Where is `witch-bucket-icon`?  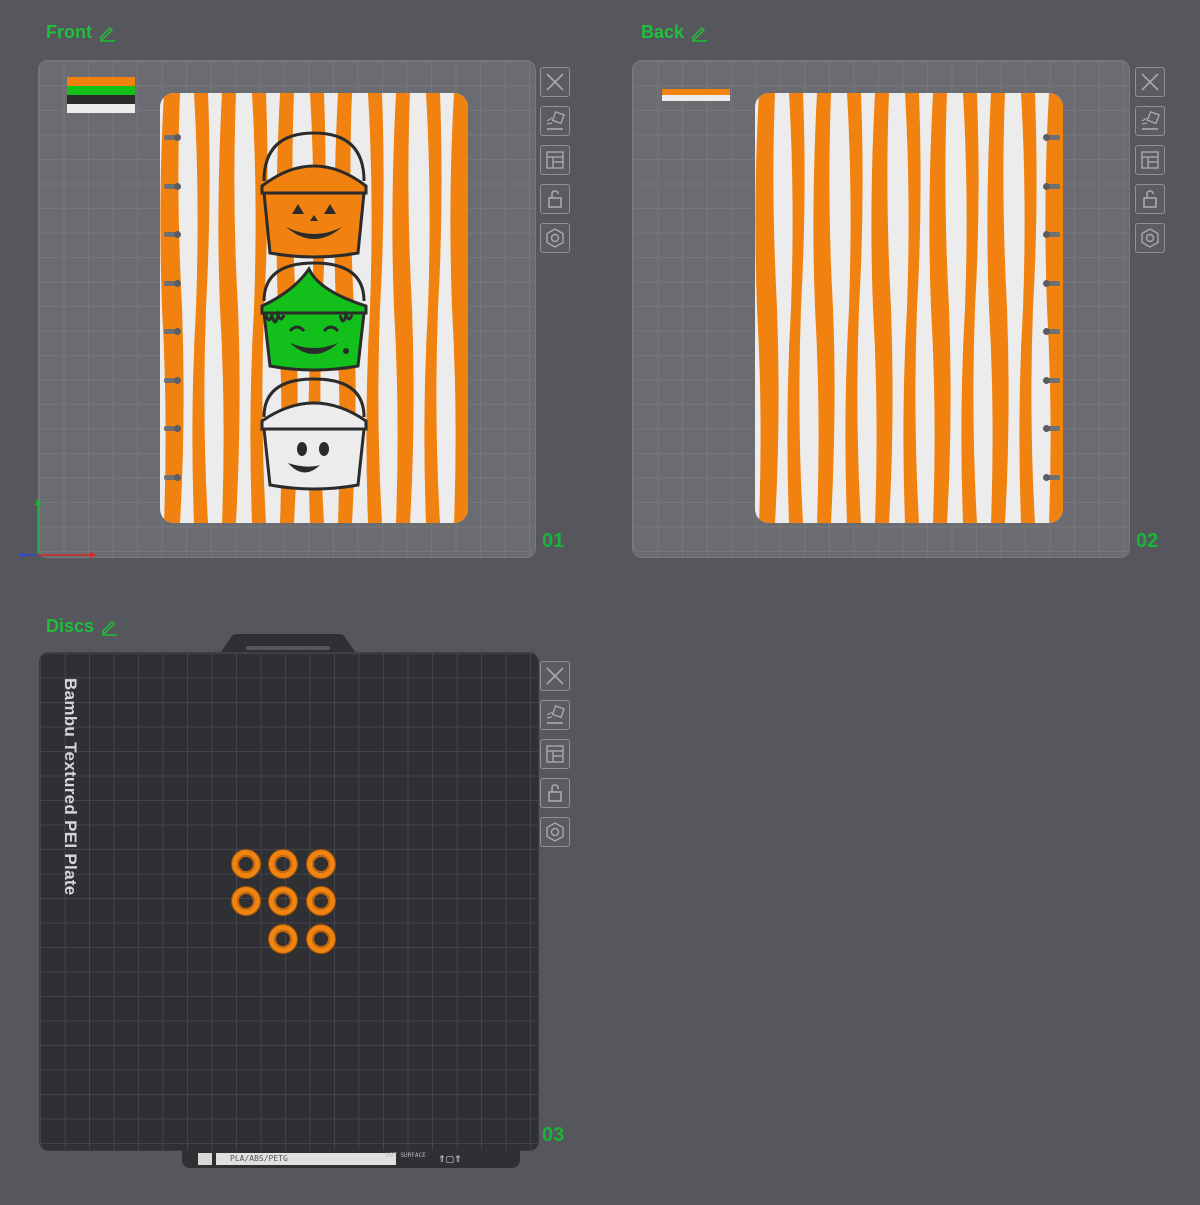
witch-bucket-icon is located at coordinates (314, 316).